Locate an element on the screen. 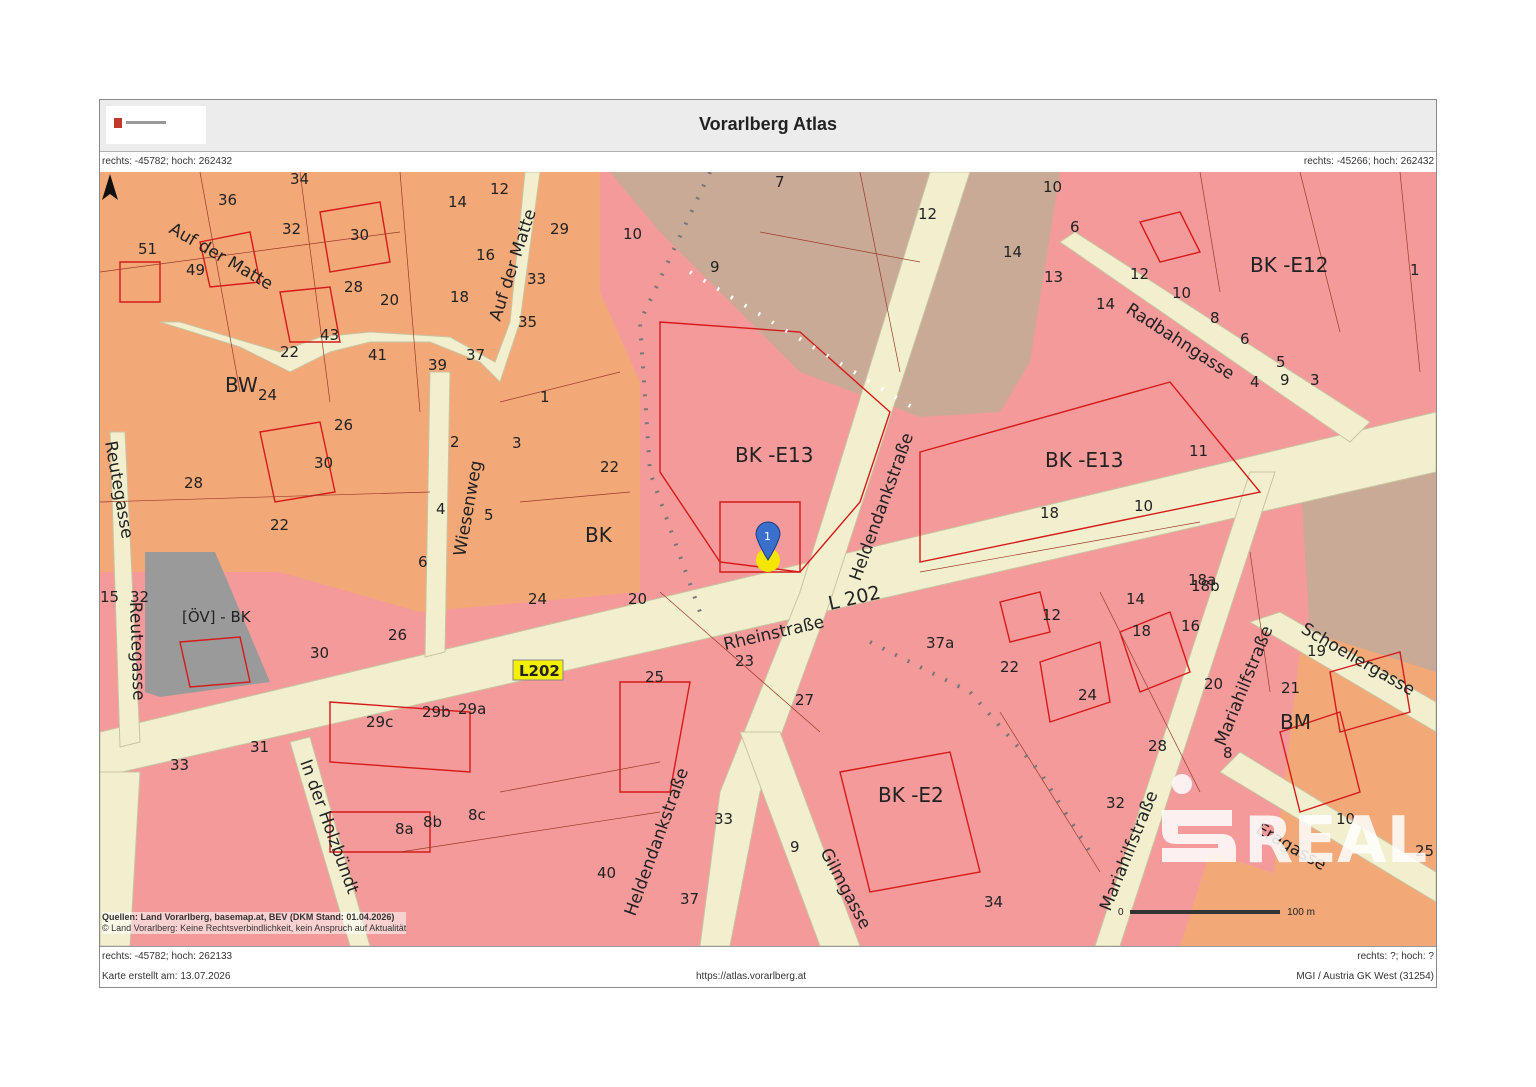  marker-number: 1 is located at coordinates (767, 536).